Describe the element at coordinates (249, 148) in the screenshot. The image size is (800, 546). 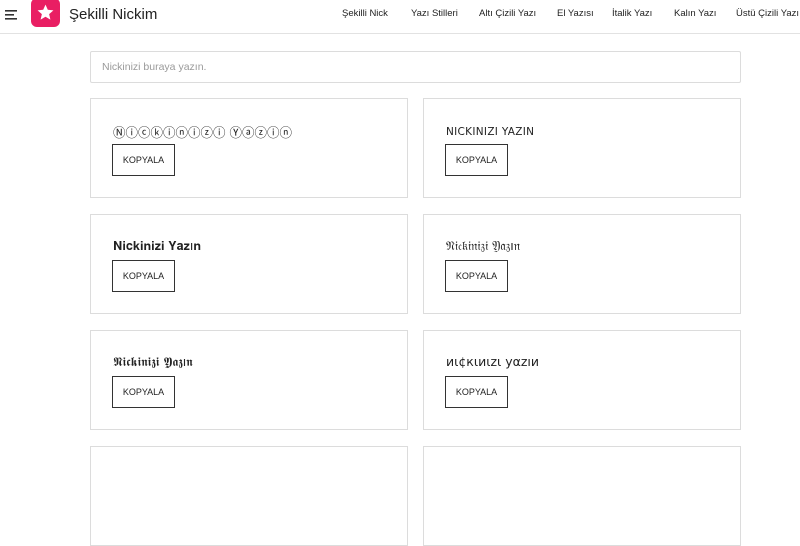
I see `style-card-circled: Ⓝⓘⓒⓚⓘⓝⓘⓩⓘ Ⓨⓐⓩⓘⓝ KOPYALA` at that location.